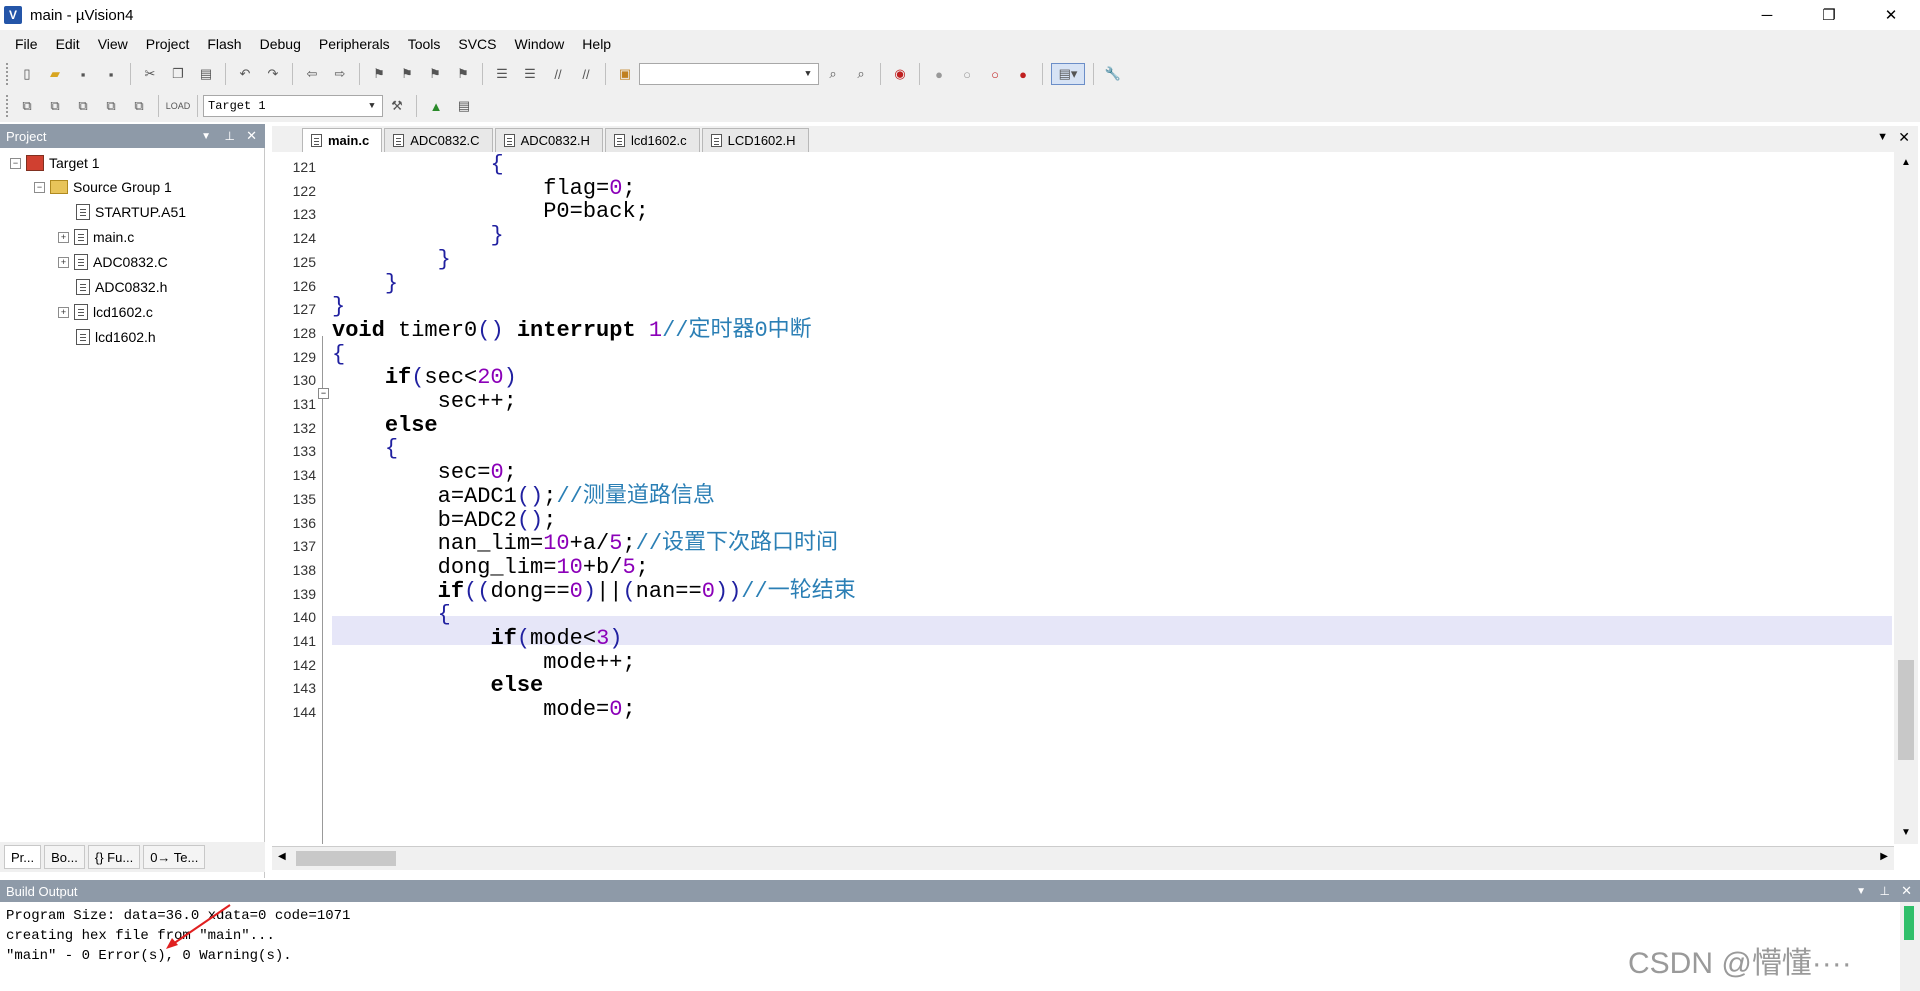  What do you see at coordinates (625, 74) in the screenshot?
I see `find-in-files-icon: ▣` at bounding box center [625, 74].